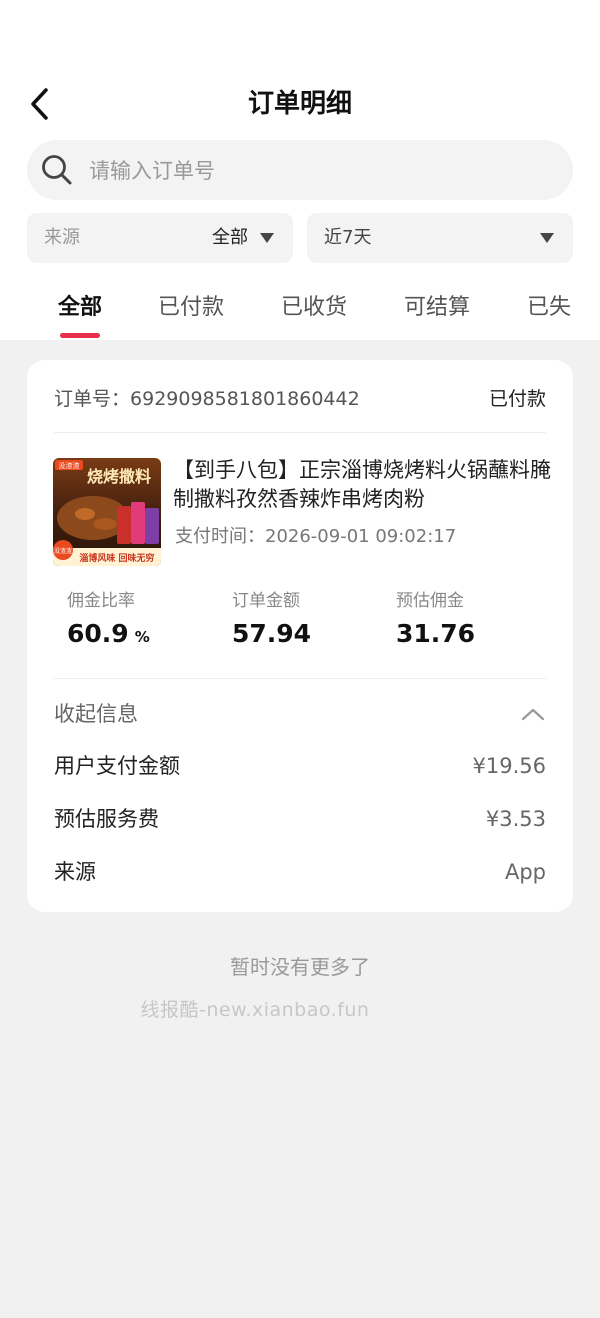  I want to click on stat-order-amount: 订单金额 57.94, so click(271, 620).